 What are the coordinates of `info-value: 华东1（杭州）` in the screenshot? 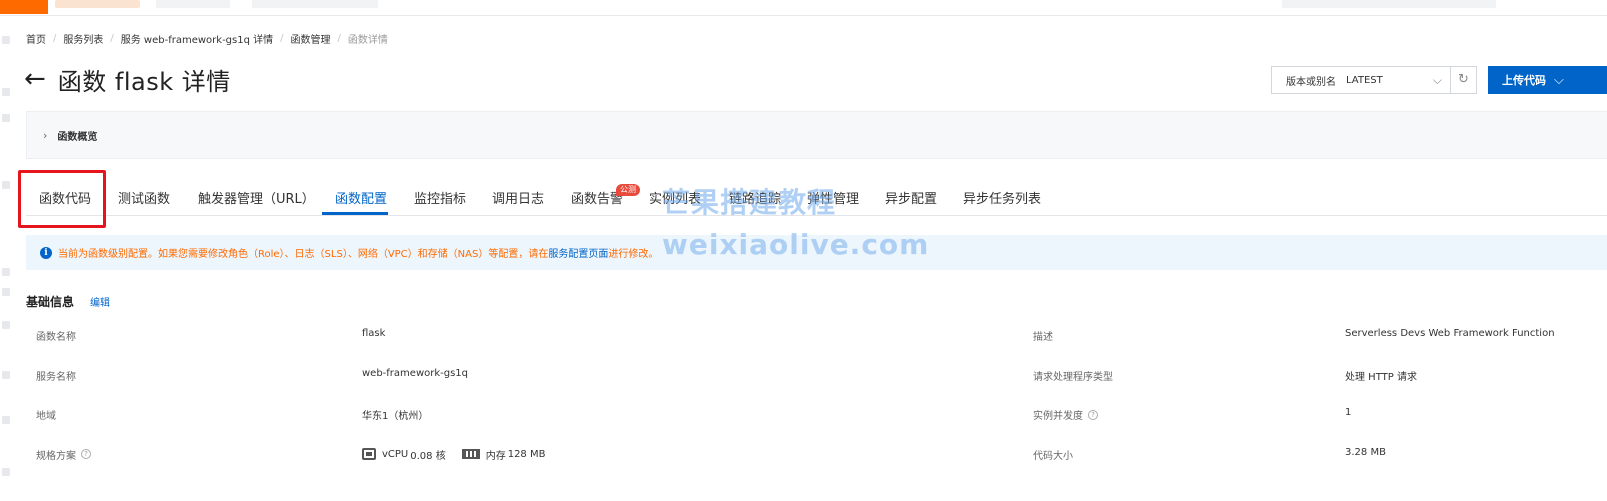 It's located at (395, 416).